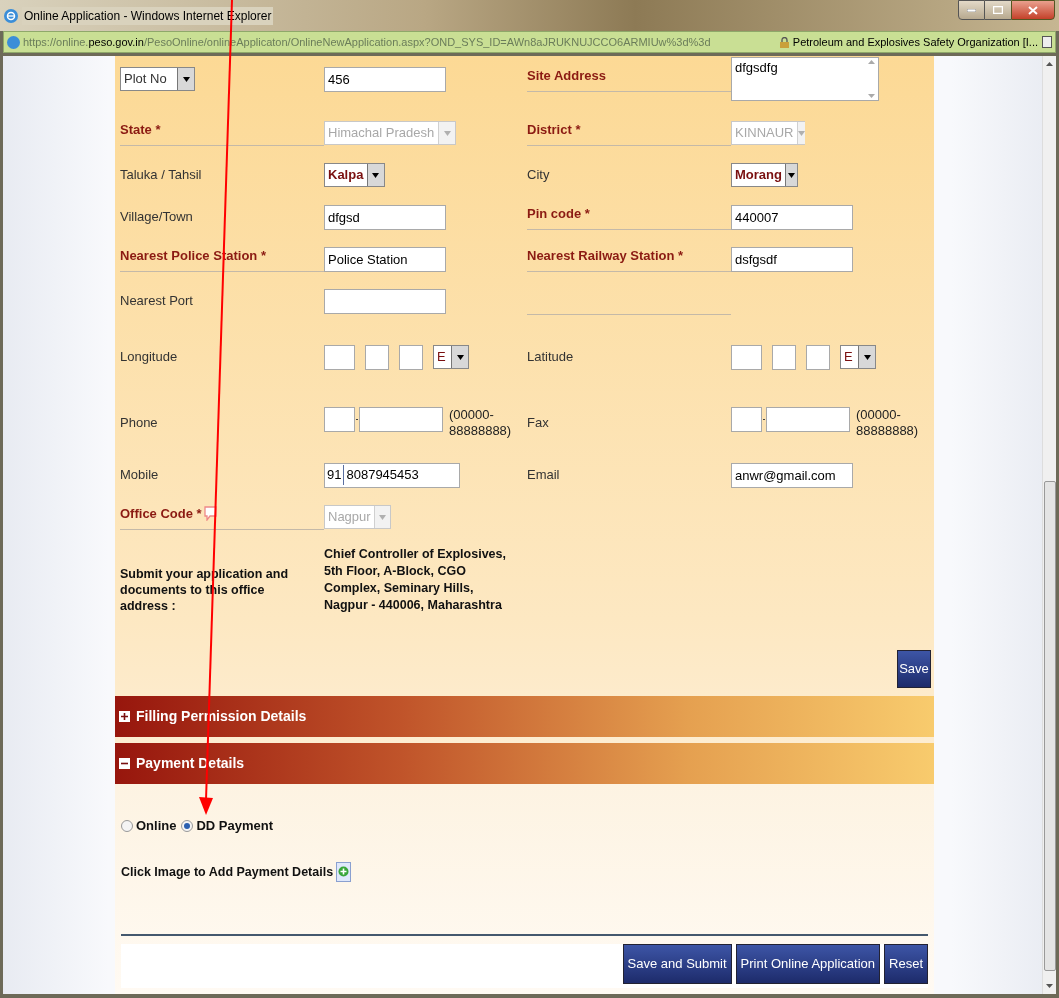  Describe the element at coordinates (1047, 42) in the screenshot. I see `compat-view-icon` at that location.